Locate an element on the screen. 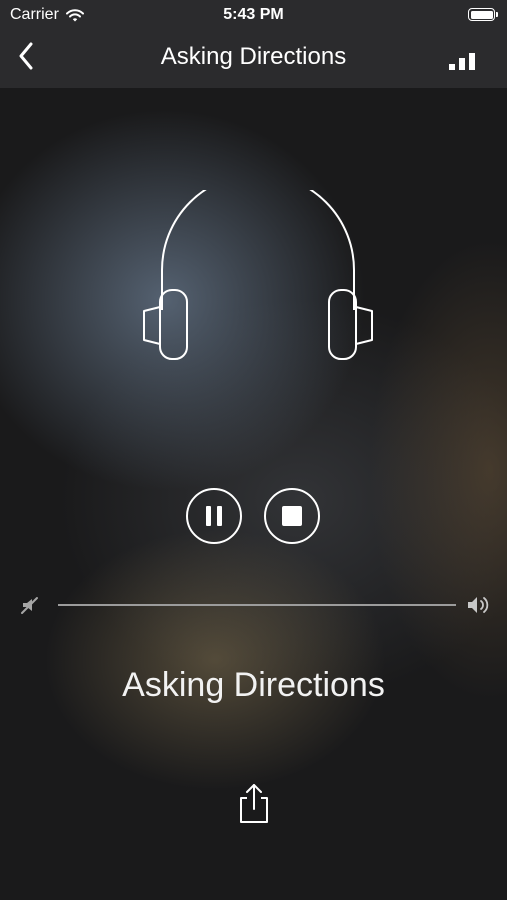 The height and width of the screenshot is (900, 507). pause-button is located at coordinates (214, 516).